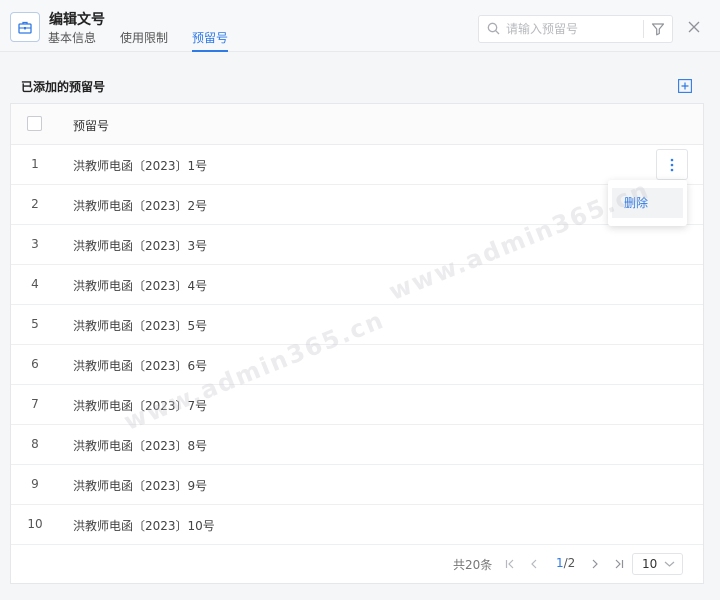 The image size is (720, 600). What do you see at coordinates (34, 123) in the screenshot?
I see `select-all-checkbox` at bounding box center [34, 123].